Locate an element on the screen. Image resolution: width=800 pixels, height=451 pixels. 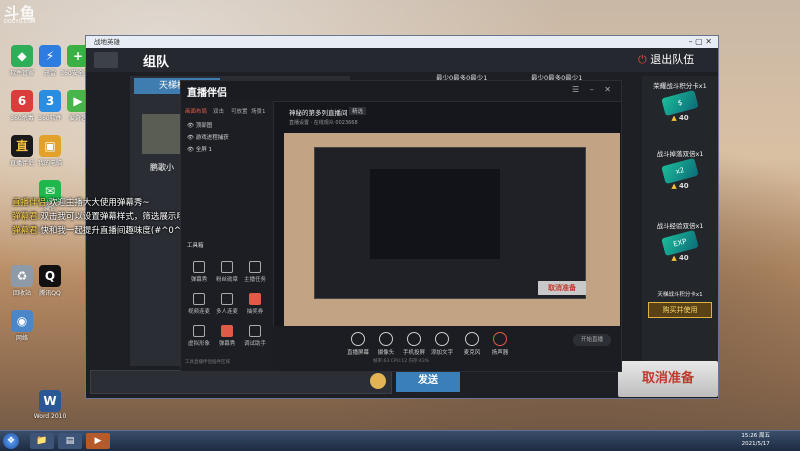
tool-task: 主播任务 is located at coordinates (255, 272).